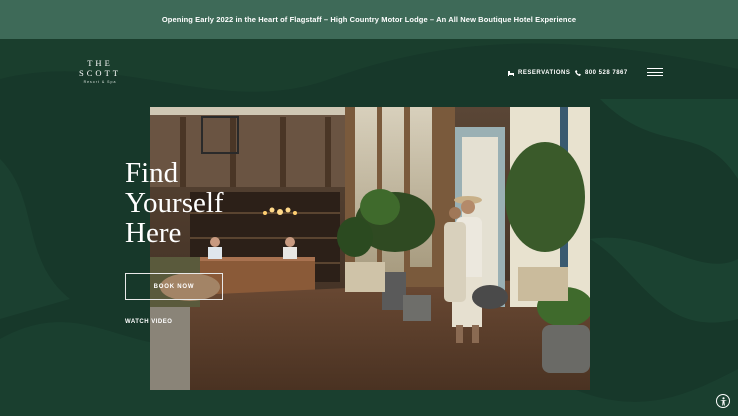 Image resolution: width=738 pixels, height=416 pixels. Describe the element at coordinates (100, 63) in the screenshot. I see `logo-line-1: THE` at that location.